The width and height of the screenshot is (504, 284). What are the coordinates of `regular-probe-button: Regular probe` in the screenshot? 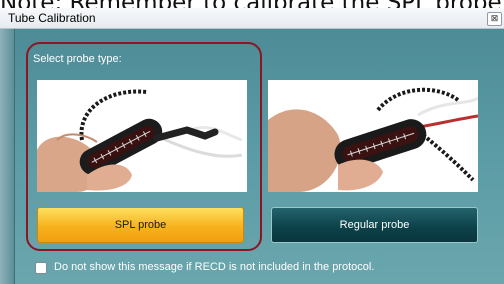 It's located at (374, 225).